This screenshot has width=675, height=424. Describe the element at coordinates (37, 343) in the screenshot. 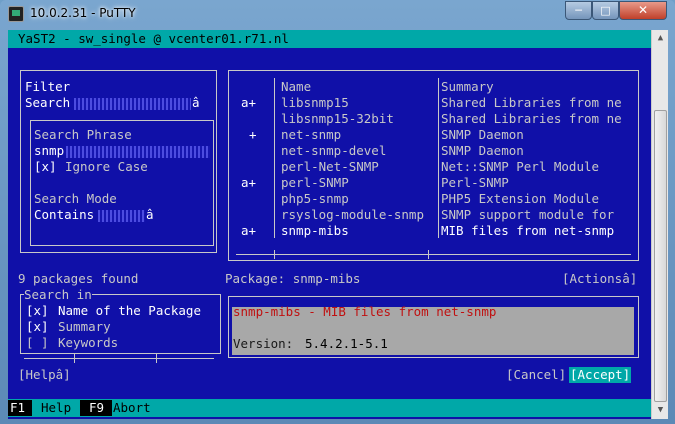

I see `keywords-checkbox: [ ]` at that location.